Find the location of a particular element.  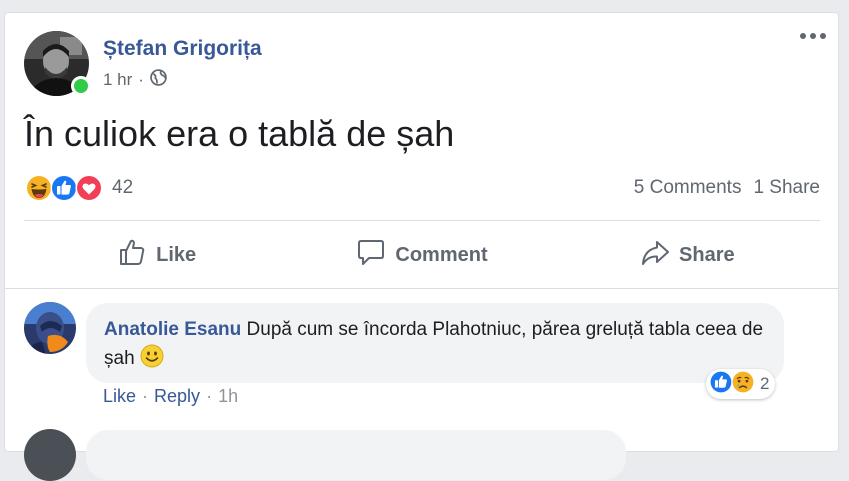

post-text: În culiok era o tablă de șah is located at coordinates (239, 133).